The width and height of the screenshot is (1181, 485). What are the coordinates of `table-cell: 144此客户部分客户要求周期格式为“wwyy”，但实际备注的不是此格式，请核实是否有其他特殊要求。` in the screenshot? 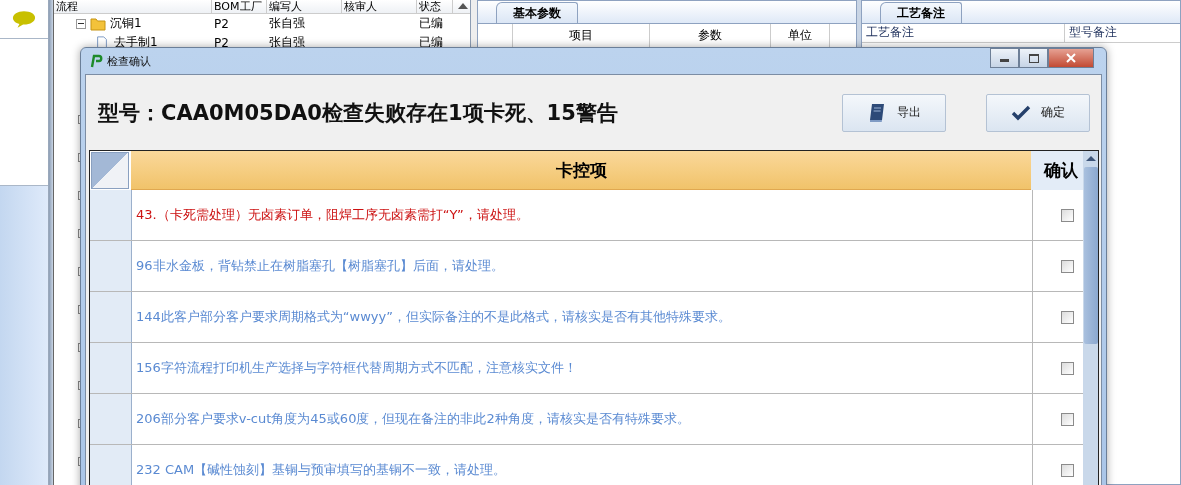 It's located at (433, 317).